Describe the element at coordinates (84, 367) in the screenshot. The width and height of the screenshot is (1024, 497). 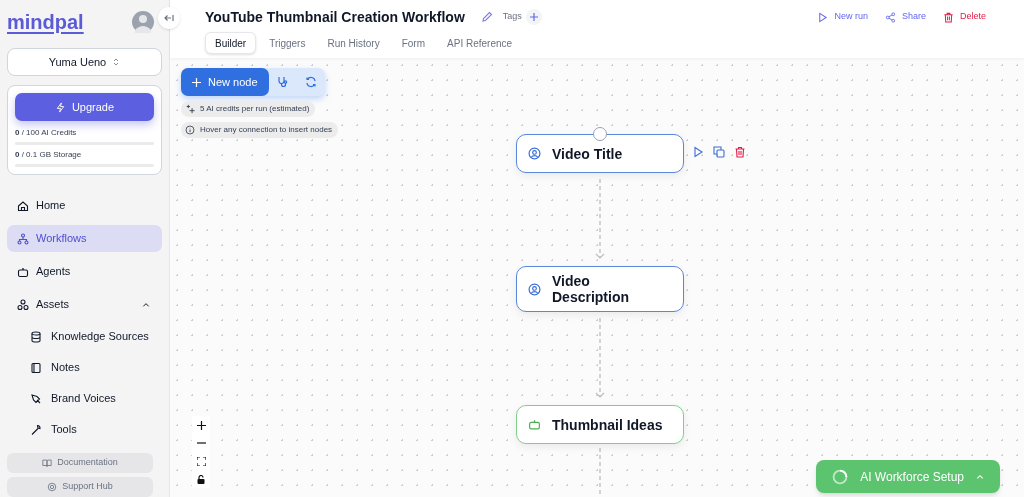
I see `nav-item: Notes` at that location.